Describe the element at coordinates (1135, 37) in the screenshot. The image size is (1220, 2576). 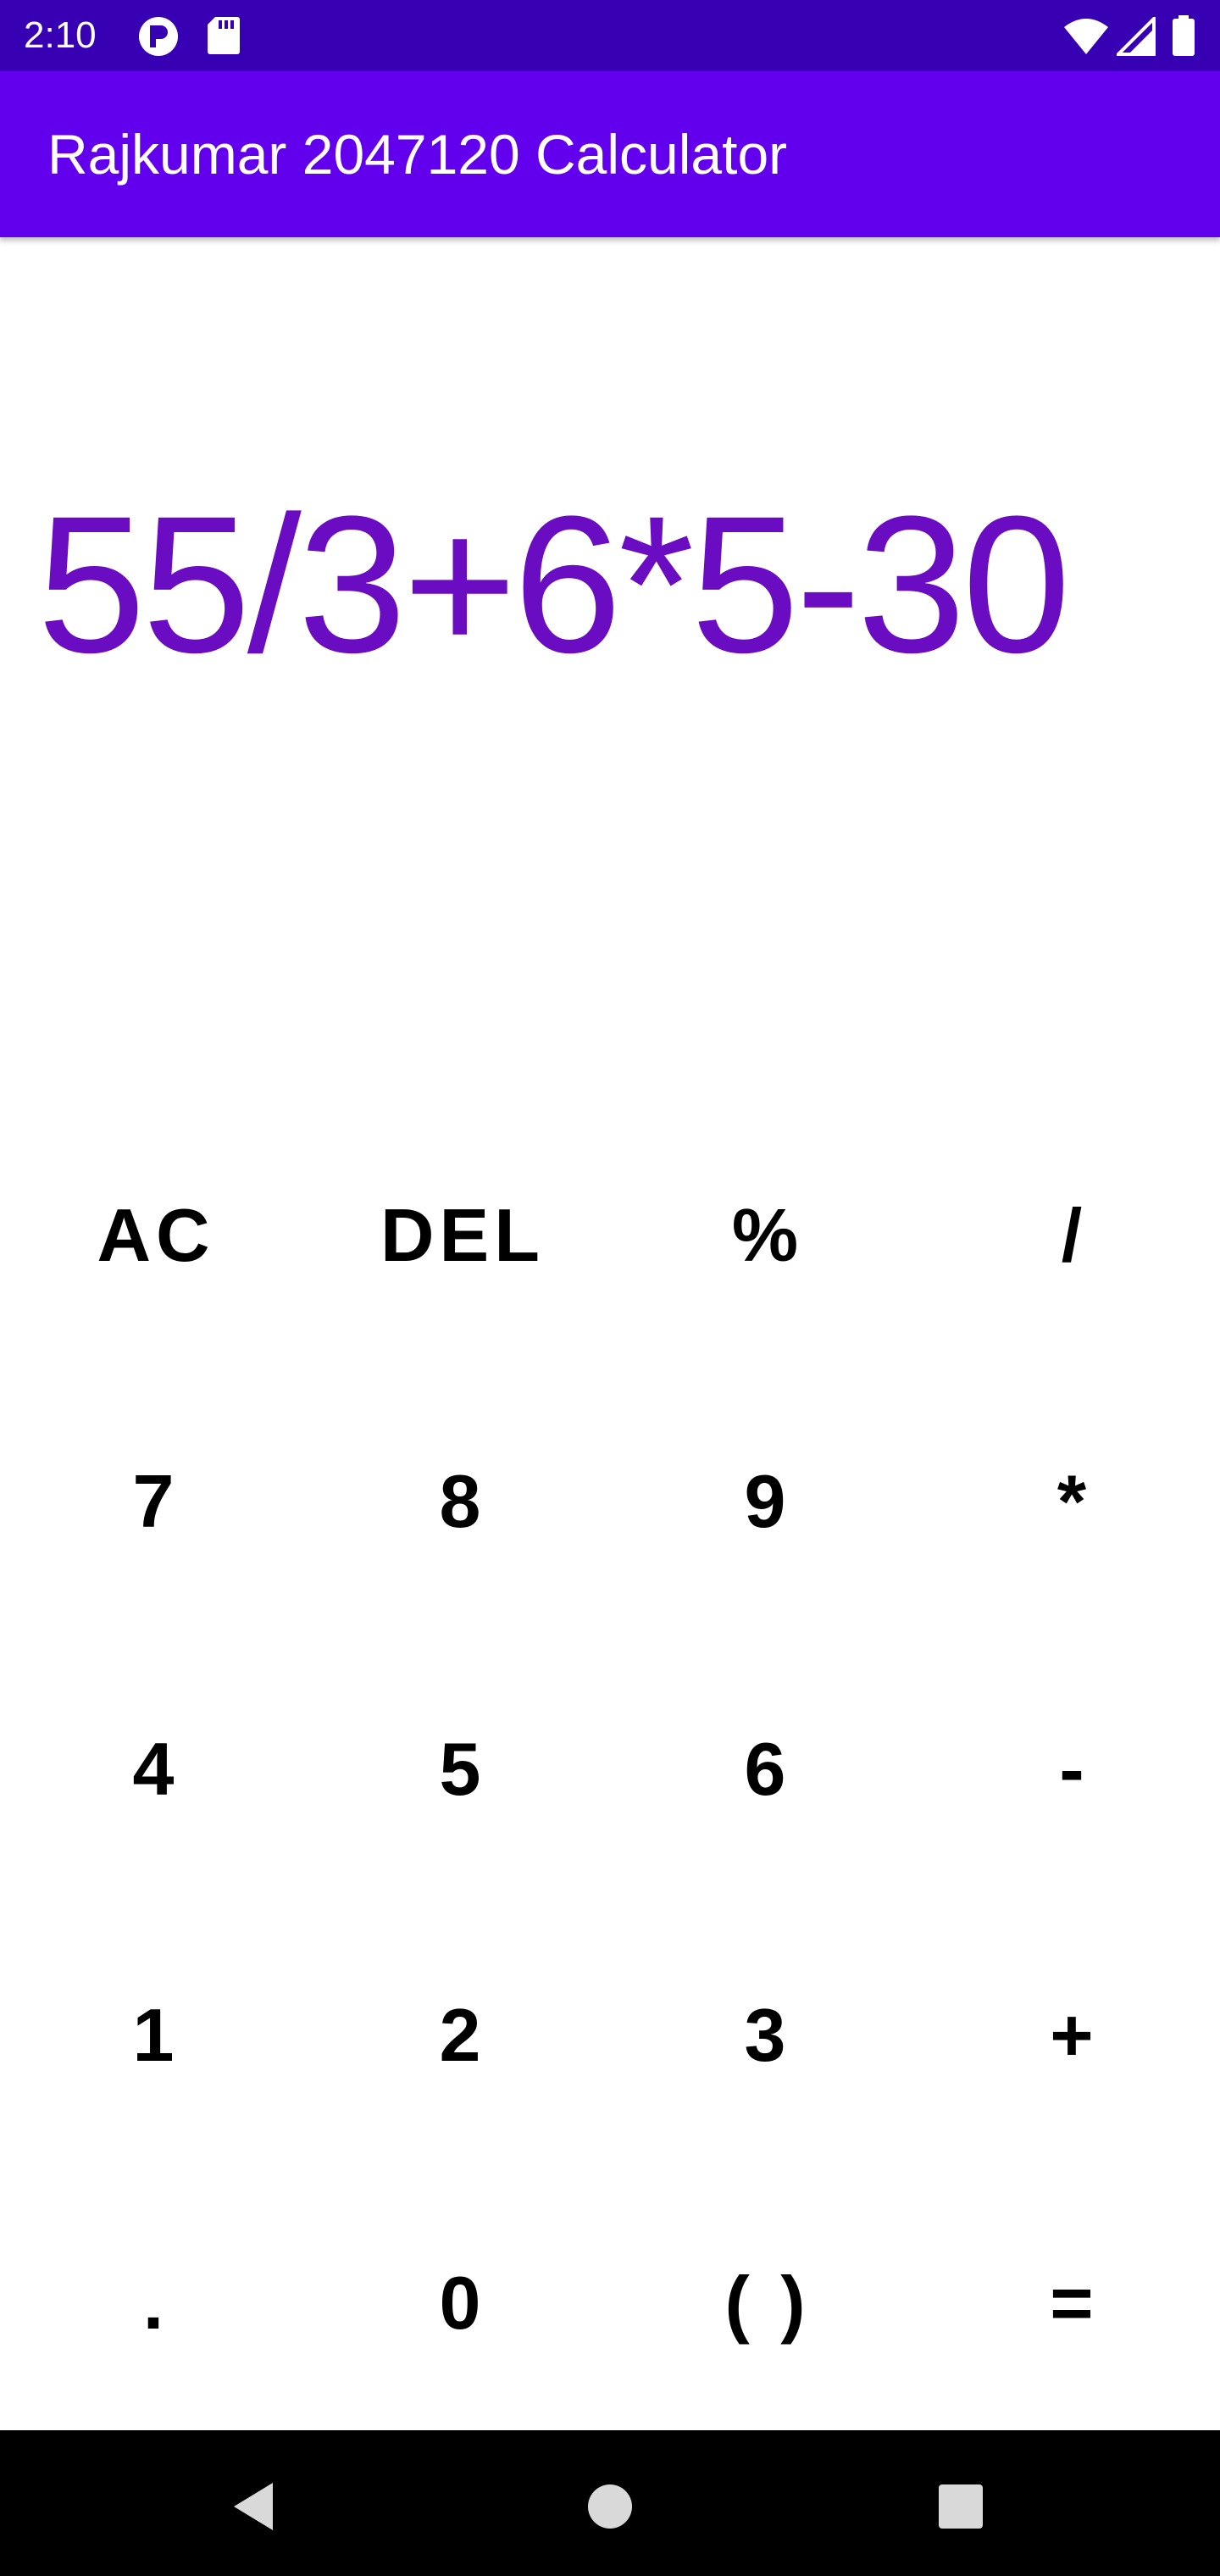
I see `signal-icon` at that location.